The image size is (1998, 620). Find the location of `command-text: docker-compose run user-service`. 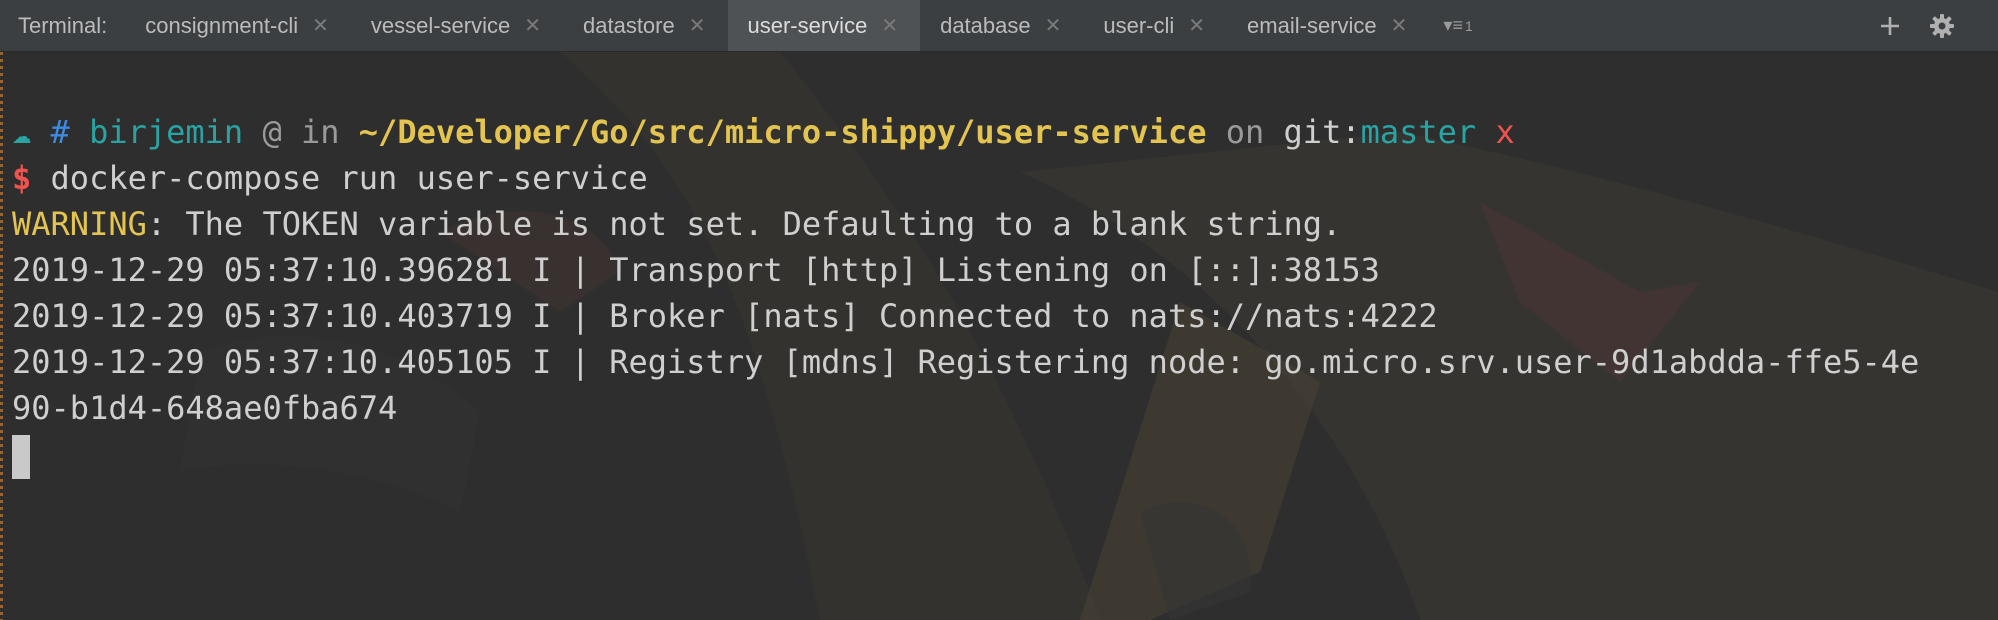

command-text: docker-compose run user-service is located at coordinates (349, 178).